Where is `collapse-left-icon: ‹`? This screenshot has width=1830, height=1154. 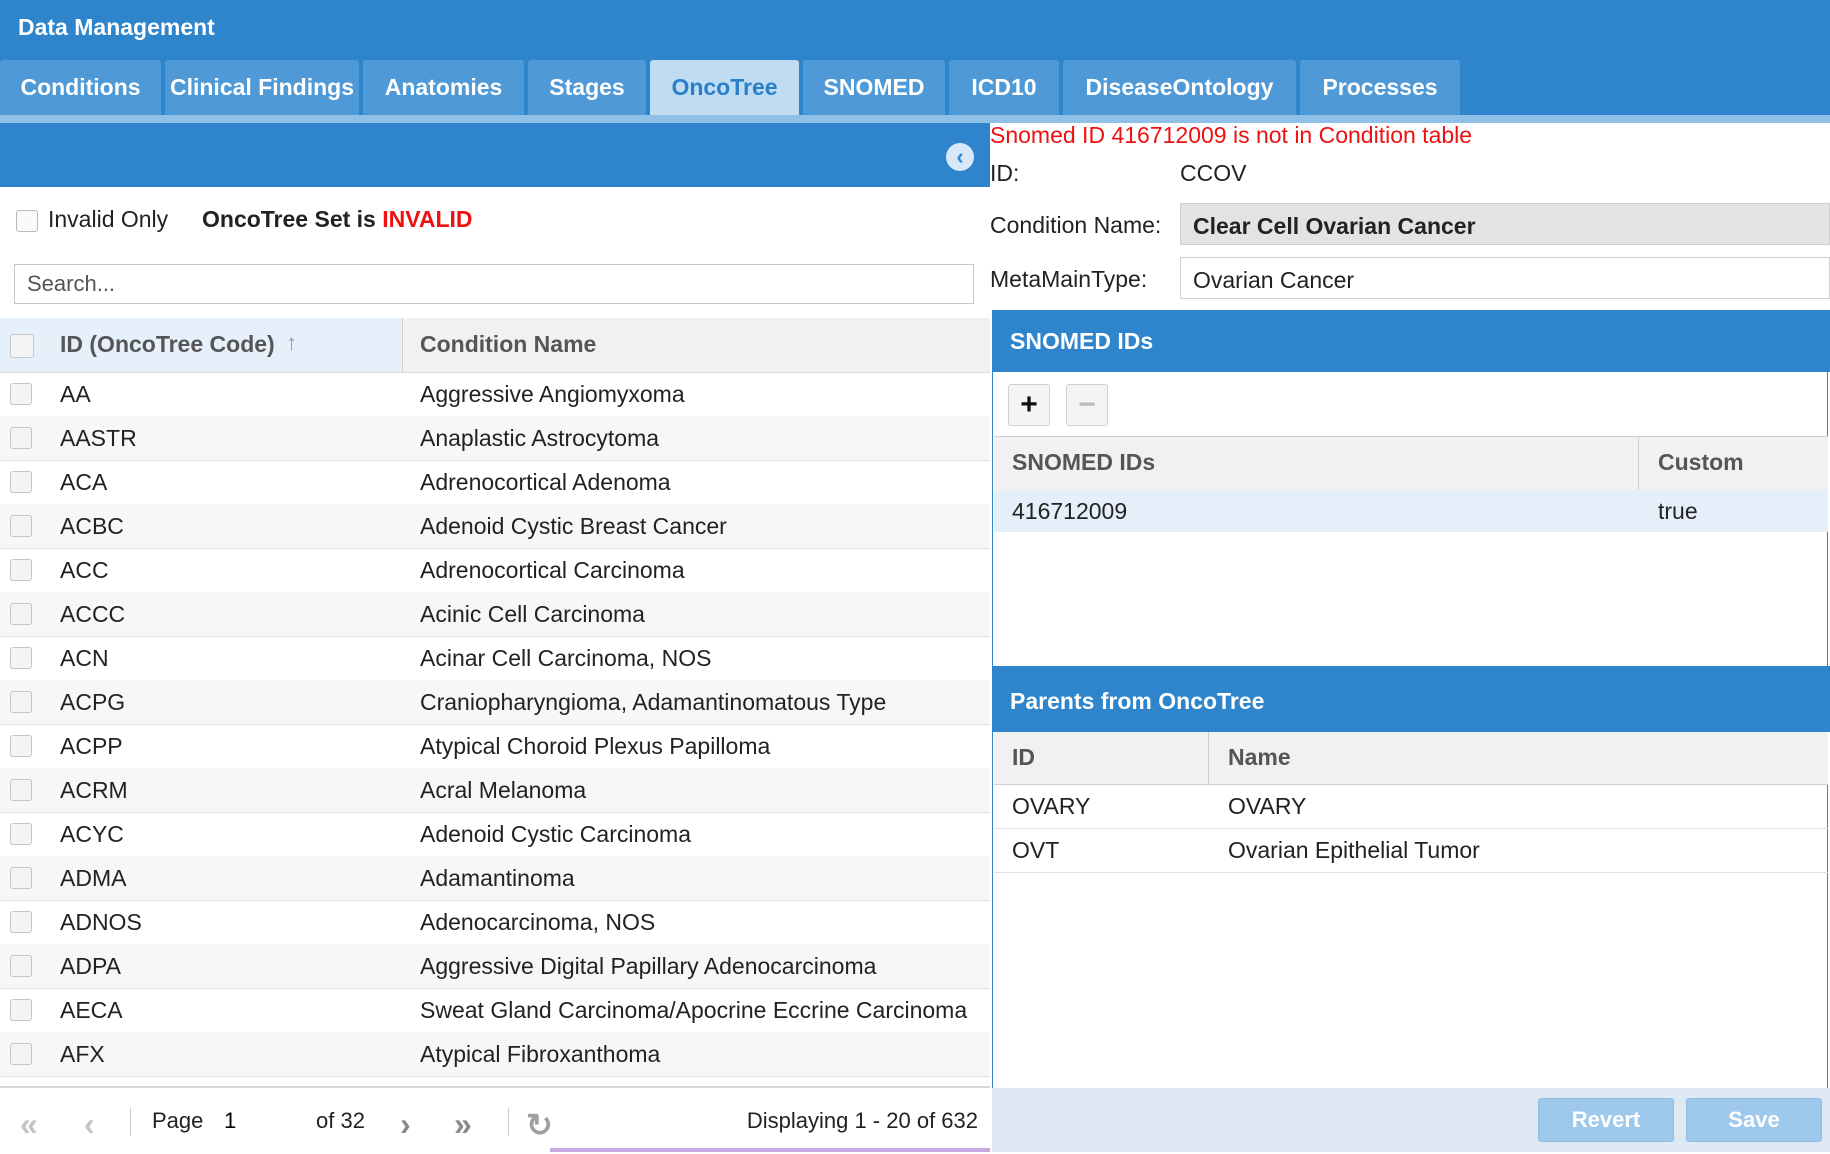
collapse-left-icon: ‹ is located at coordinates (960, 157).